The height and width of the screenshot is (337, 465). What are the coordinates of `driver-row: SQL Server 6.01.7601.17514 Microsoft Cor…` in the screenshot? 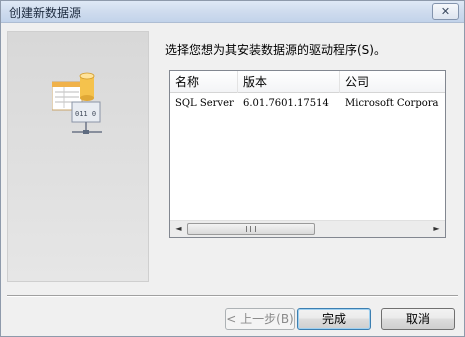 It's located at (307, 104).